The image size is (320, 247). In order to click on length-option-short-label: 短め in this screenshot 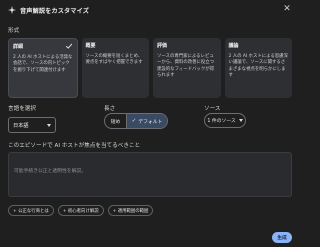, I will do `click(115, 122)`.